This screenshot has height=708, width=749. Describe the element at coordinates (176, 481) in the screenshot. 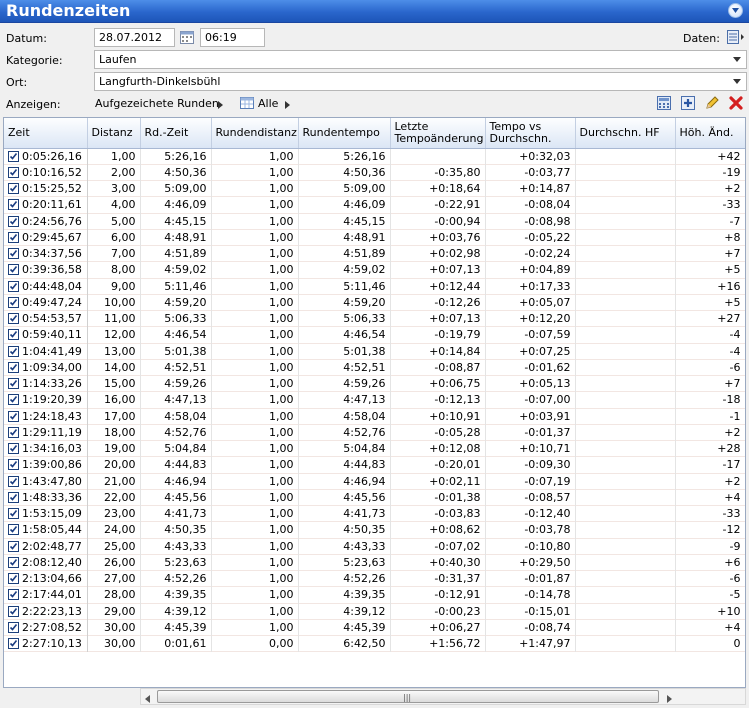

I see `cell-rd-zeit: 4:46,94` at that location.